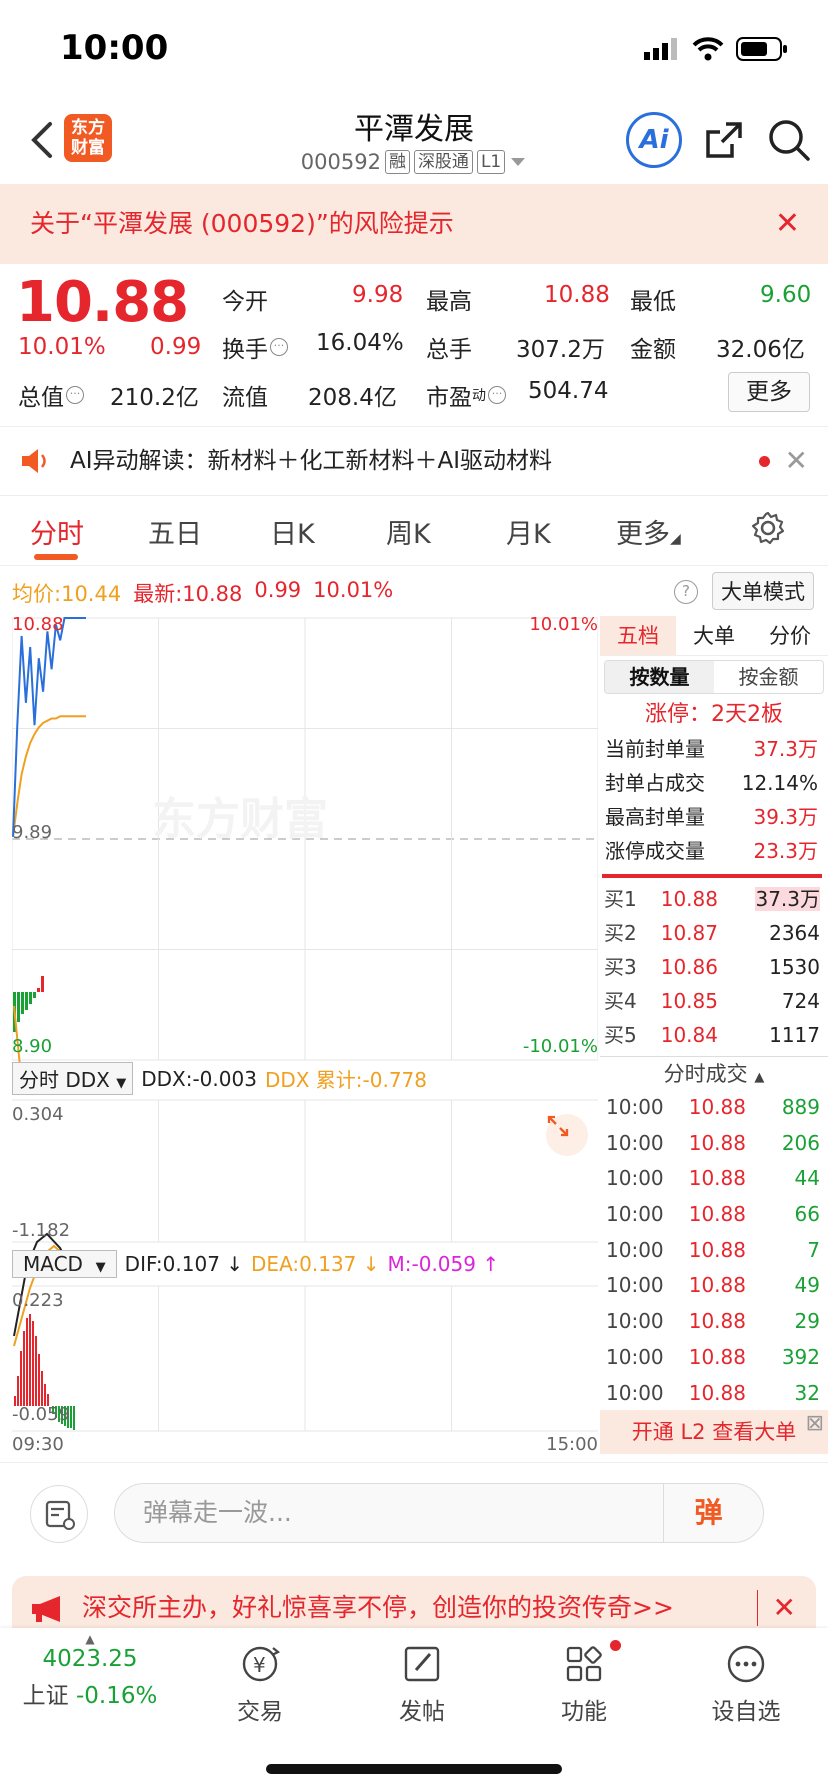 The width and height of the screenshot is (828, 1792). What do you see at coordinates (713, 1142) in the screenshot?
I see `tick-row: 10:00 10.88 206` at bounding box center [713, 1142].